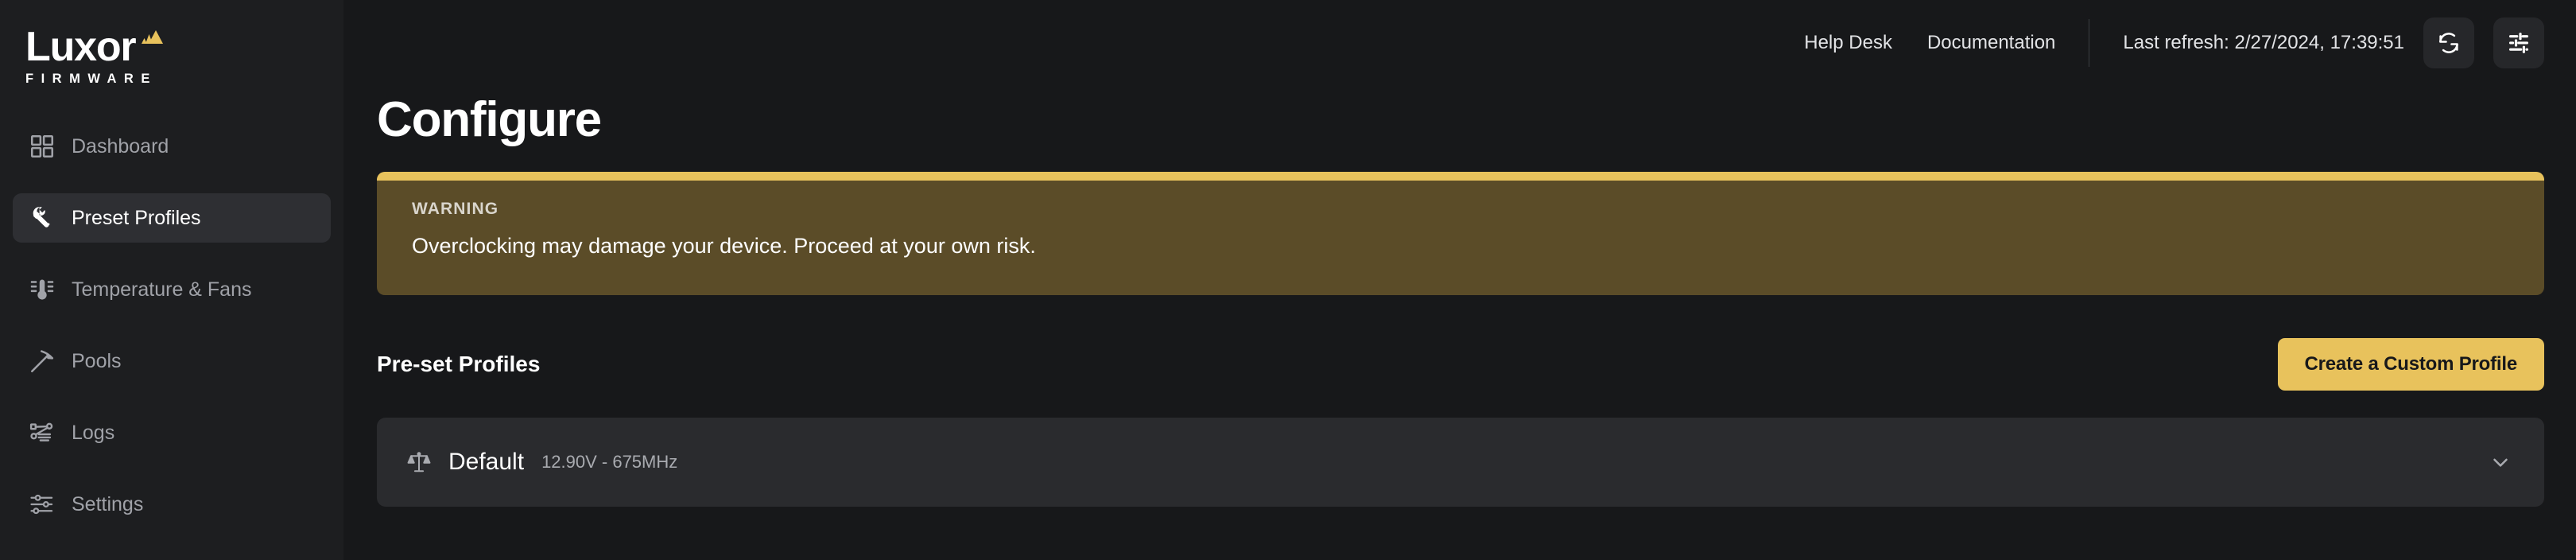  I want to click on sidebar-item-label: Settings, so click(108, 503).